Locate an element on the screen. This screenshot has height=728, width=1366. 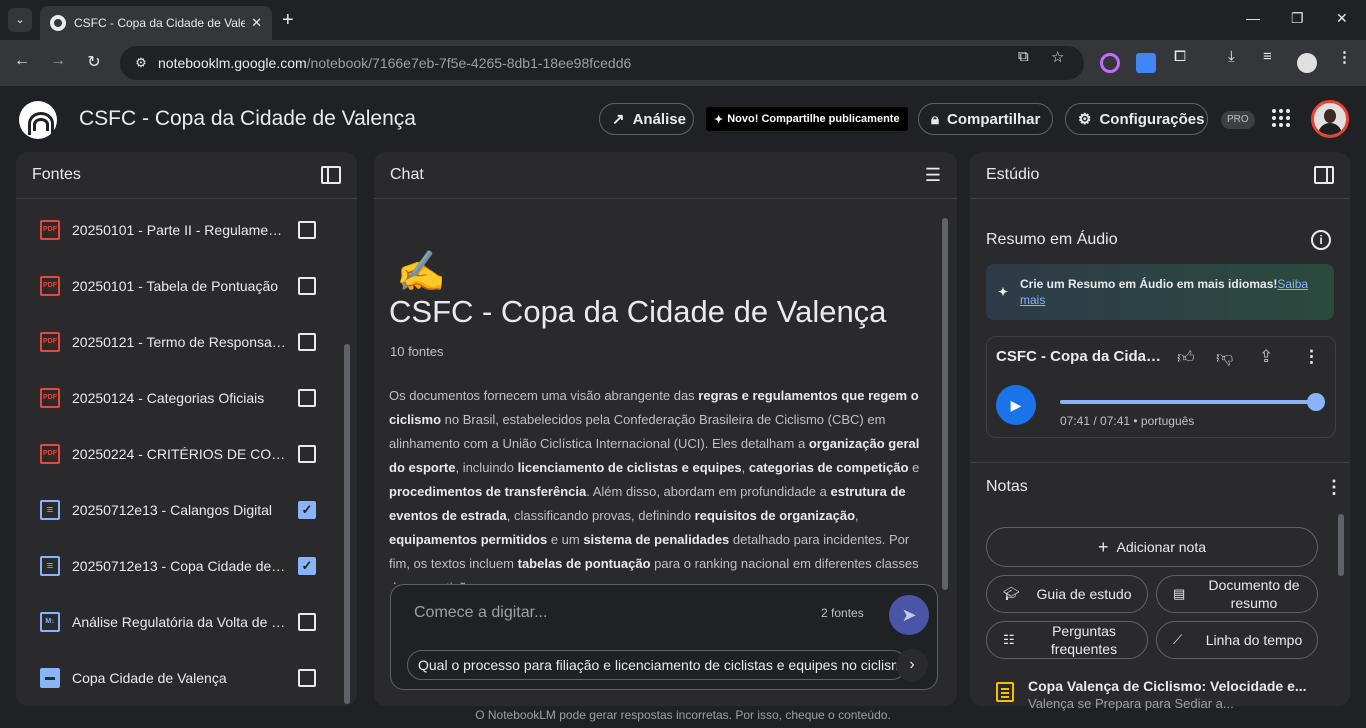
source-item: ≡ 20250712e13 - Calangos Digital ✓ is located at coordinates (176, 510).